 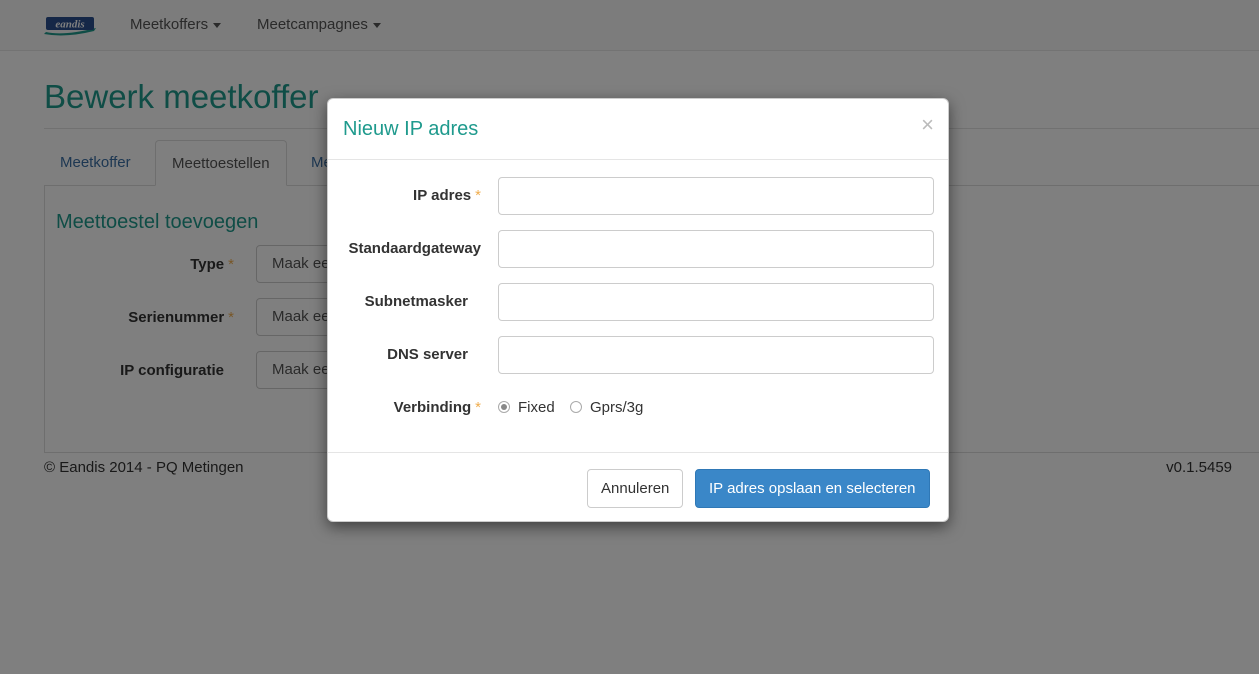 I want to click on modal-footer: Annuleren IP adres opslaan en selecteren, so click(x=638, y=486).